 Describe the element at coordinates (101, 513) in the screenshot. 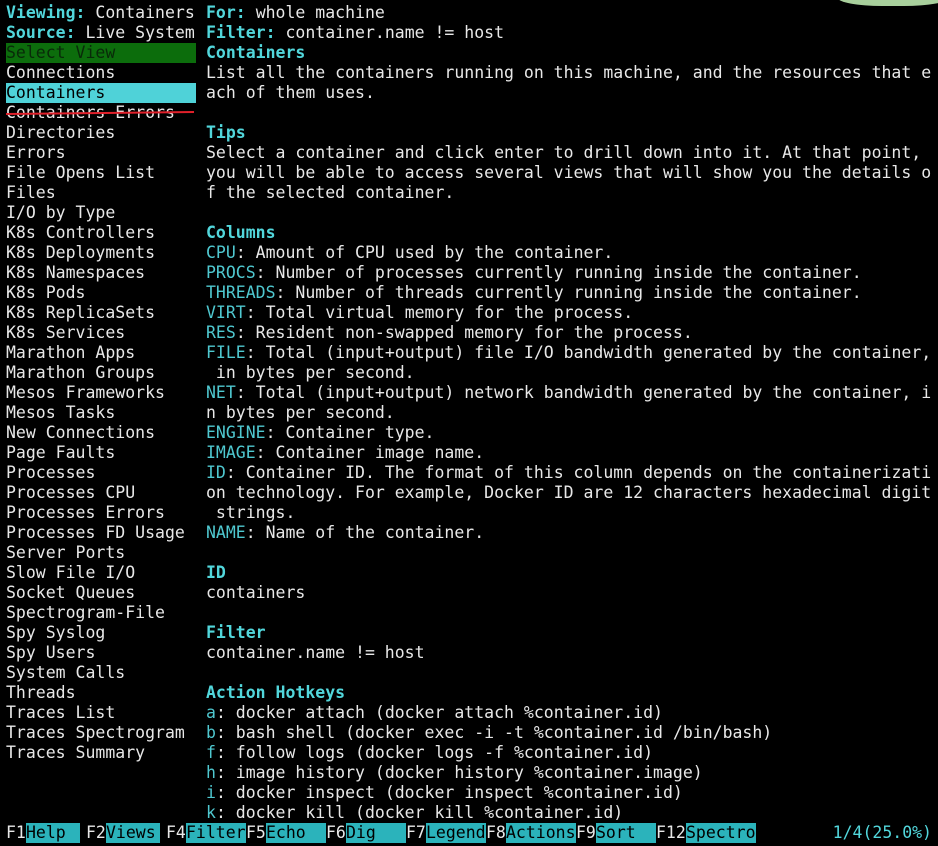

I see `sidebar-item-processes-errors: Processes Errors` at that location.